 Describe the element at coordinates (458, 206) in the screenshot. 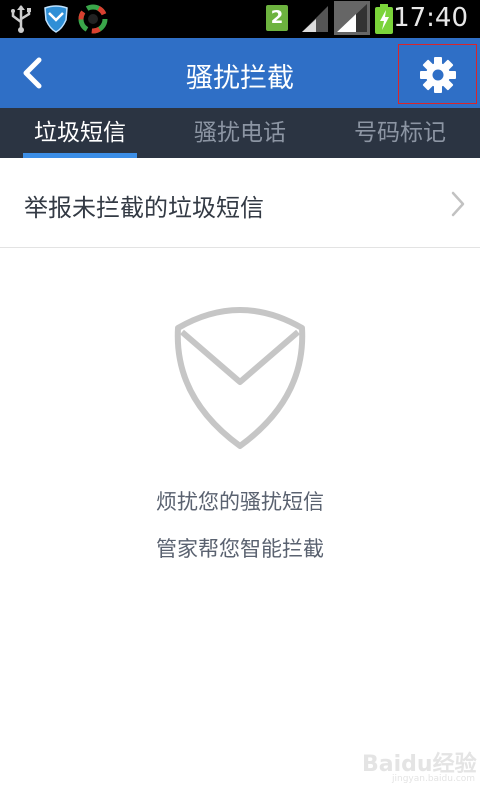

I see `chevron-right-icon` at that location.